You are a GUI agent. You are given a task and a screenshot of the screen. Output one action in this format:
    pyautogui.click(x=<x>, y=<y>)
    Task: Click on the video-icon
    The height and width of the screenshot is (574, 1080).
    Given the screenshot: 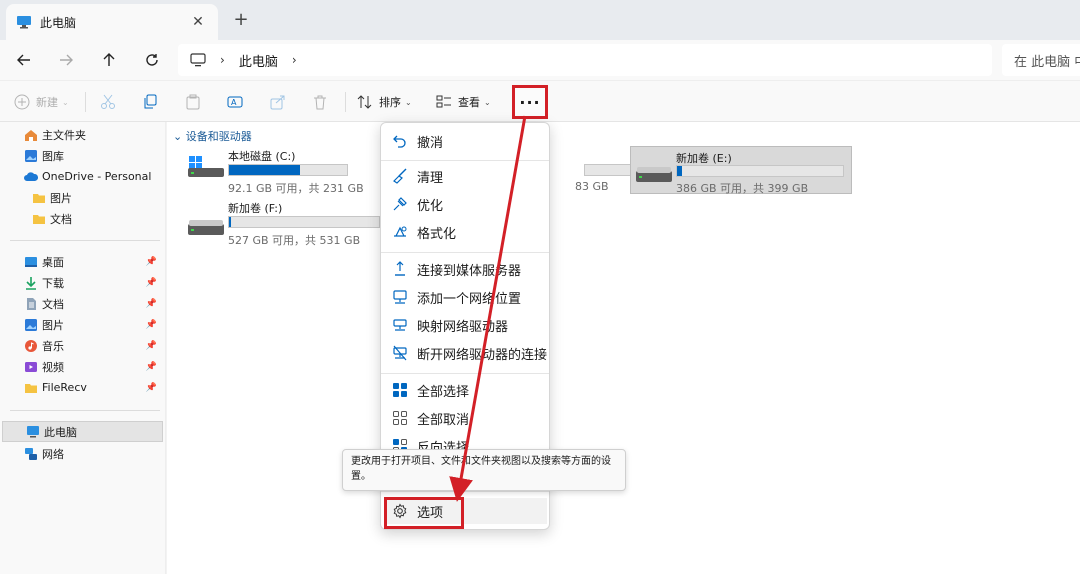 What is the action you would take?
    pyautogui.click(x=31, y=366)
    